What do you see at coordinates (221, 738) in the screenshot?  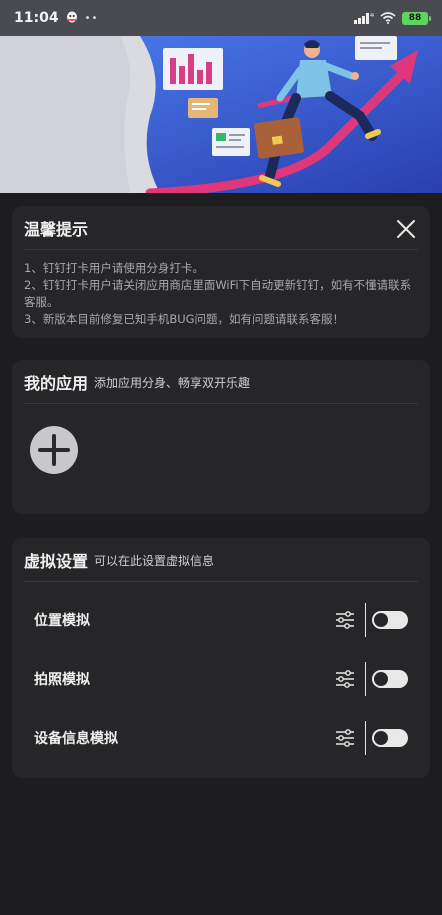 I see `setting-row-device-info: 设备信息模拟` at bounding box center [221, 738].